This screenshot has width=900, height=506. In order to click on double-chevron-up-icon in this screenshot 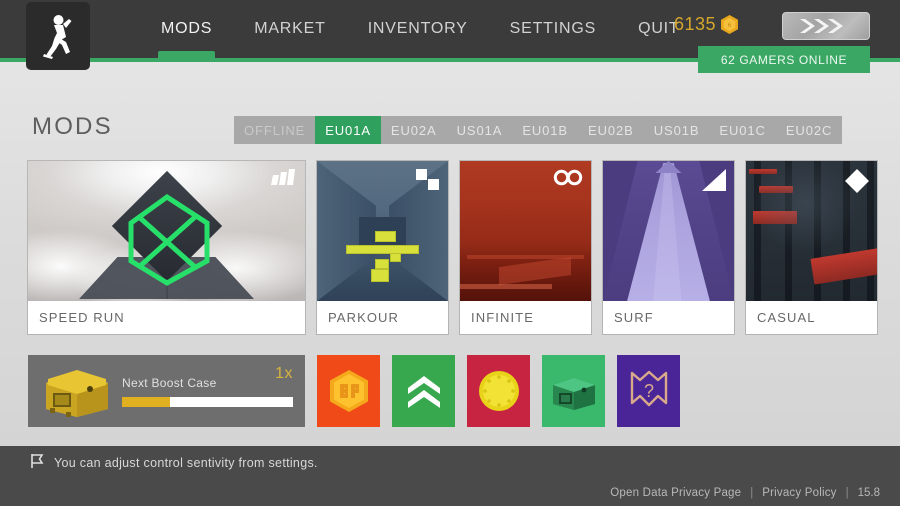, I will do `click(424, 391)`.